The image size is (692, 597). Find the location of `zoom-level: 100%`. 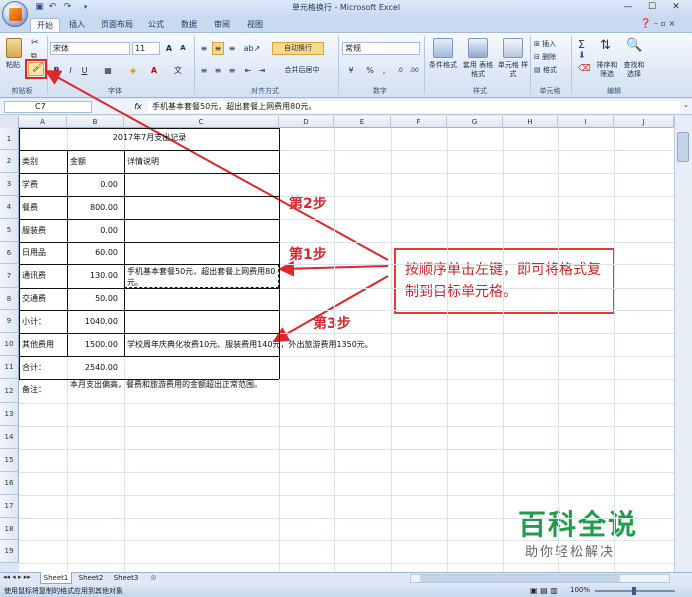

zoom-level: 100% is located at coordinates (580, 590).